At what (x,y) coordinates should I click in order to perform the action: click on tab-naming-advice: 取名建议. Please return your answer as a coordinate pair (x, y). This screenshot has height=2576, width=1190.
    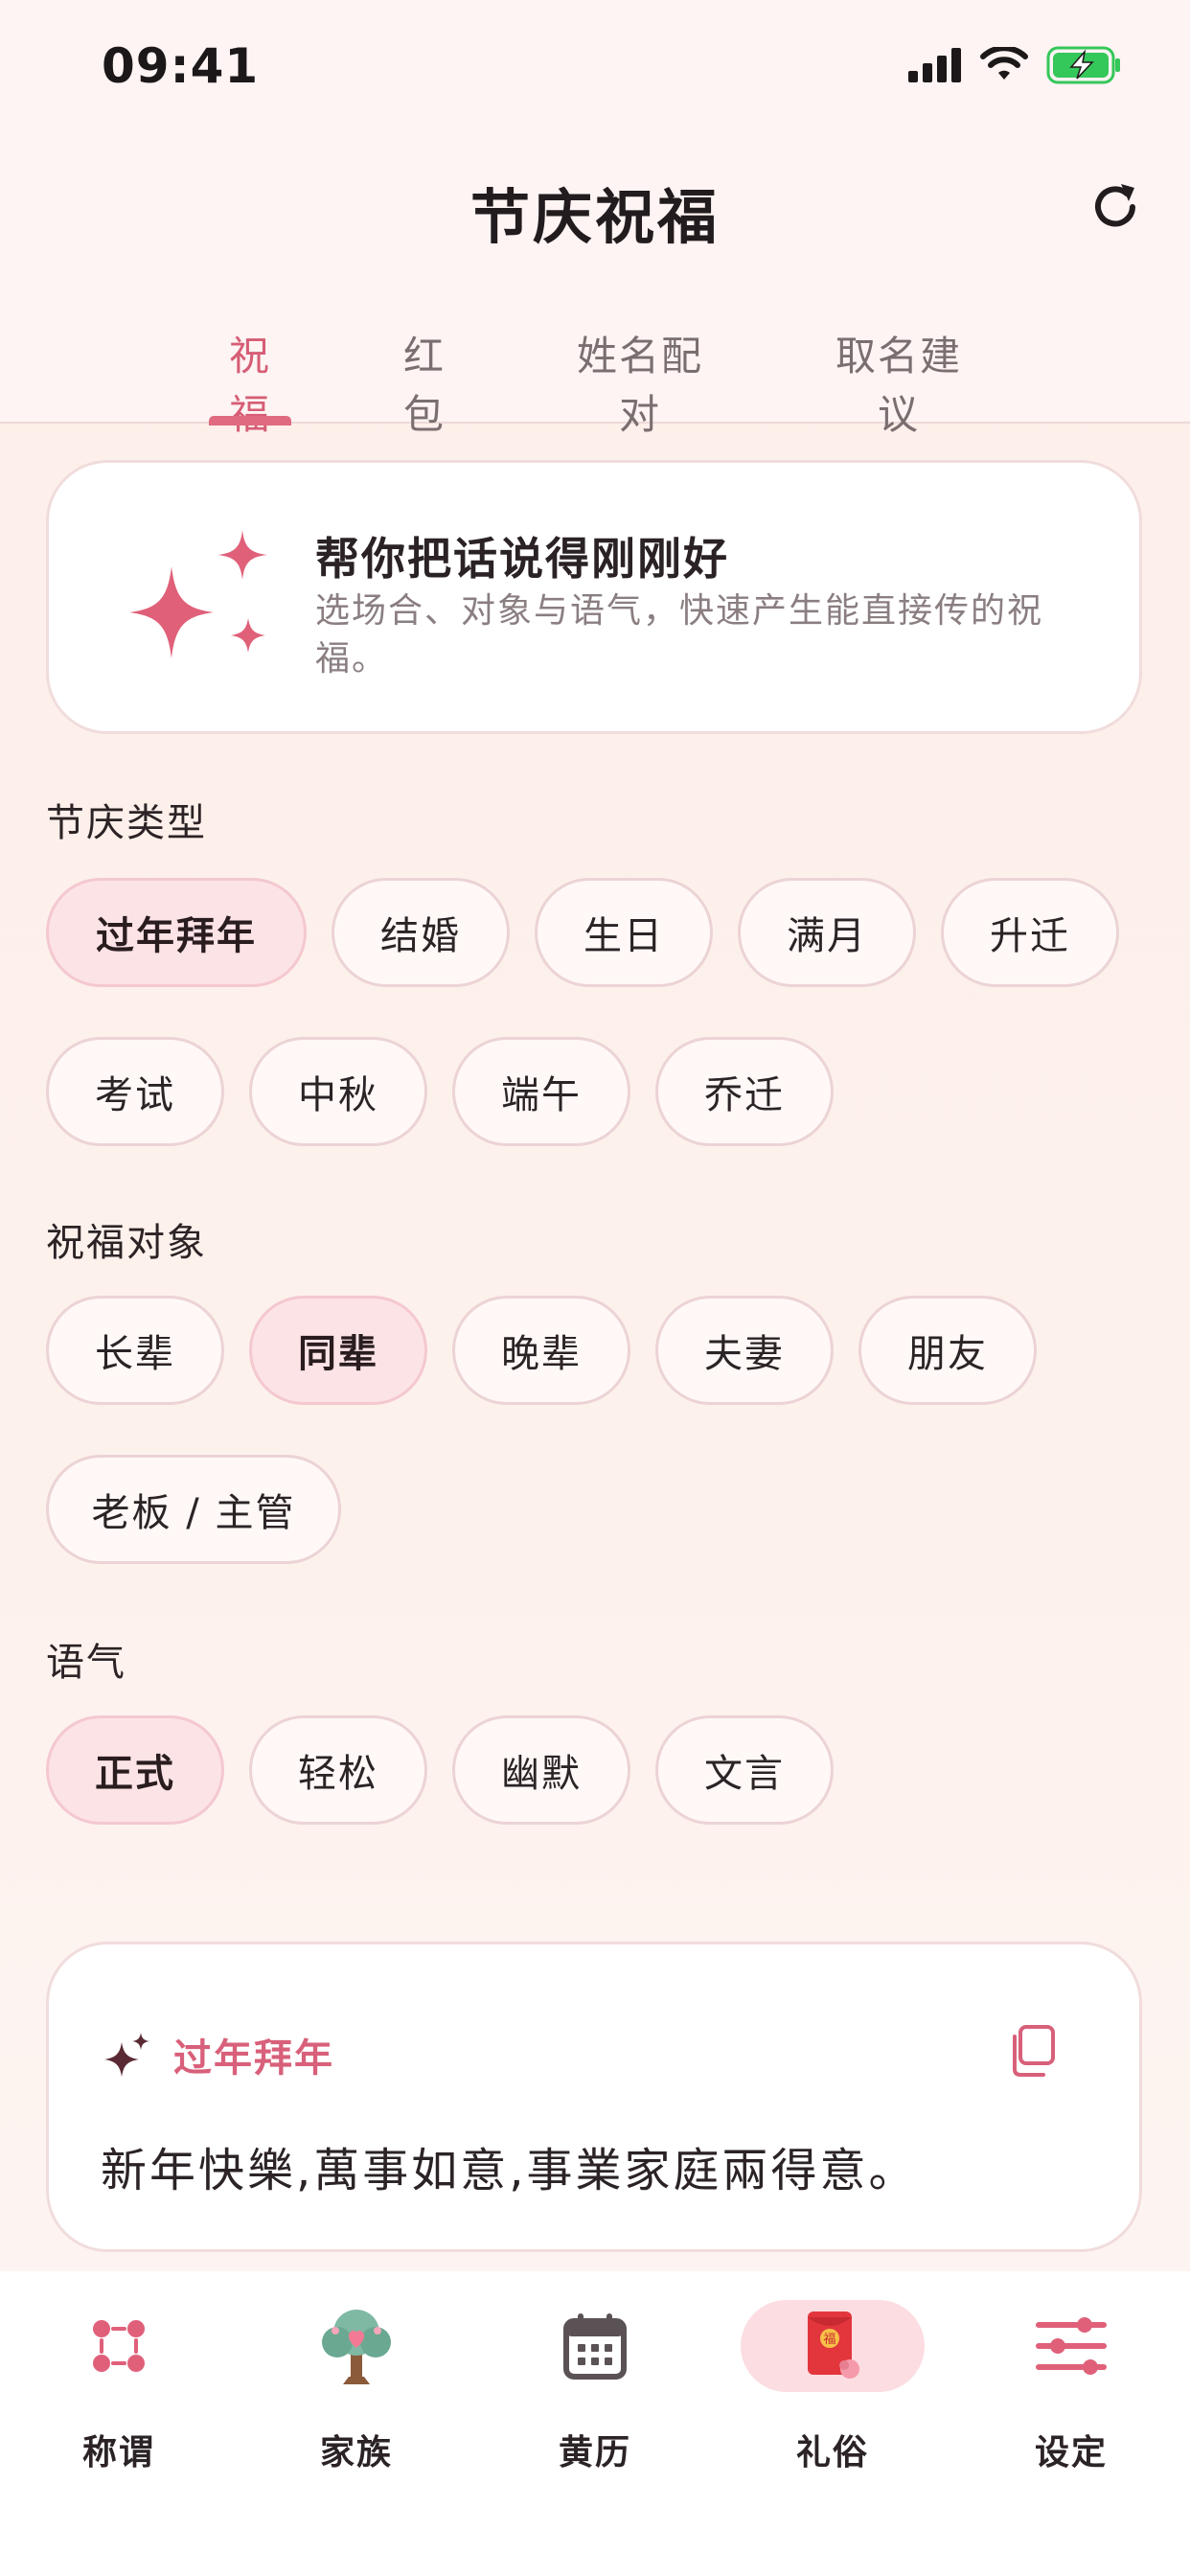
    Looking at the image, I should click on (899, 381).